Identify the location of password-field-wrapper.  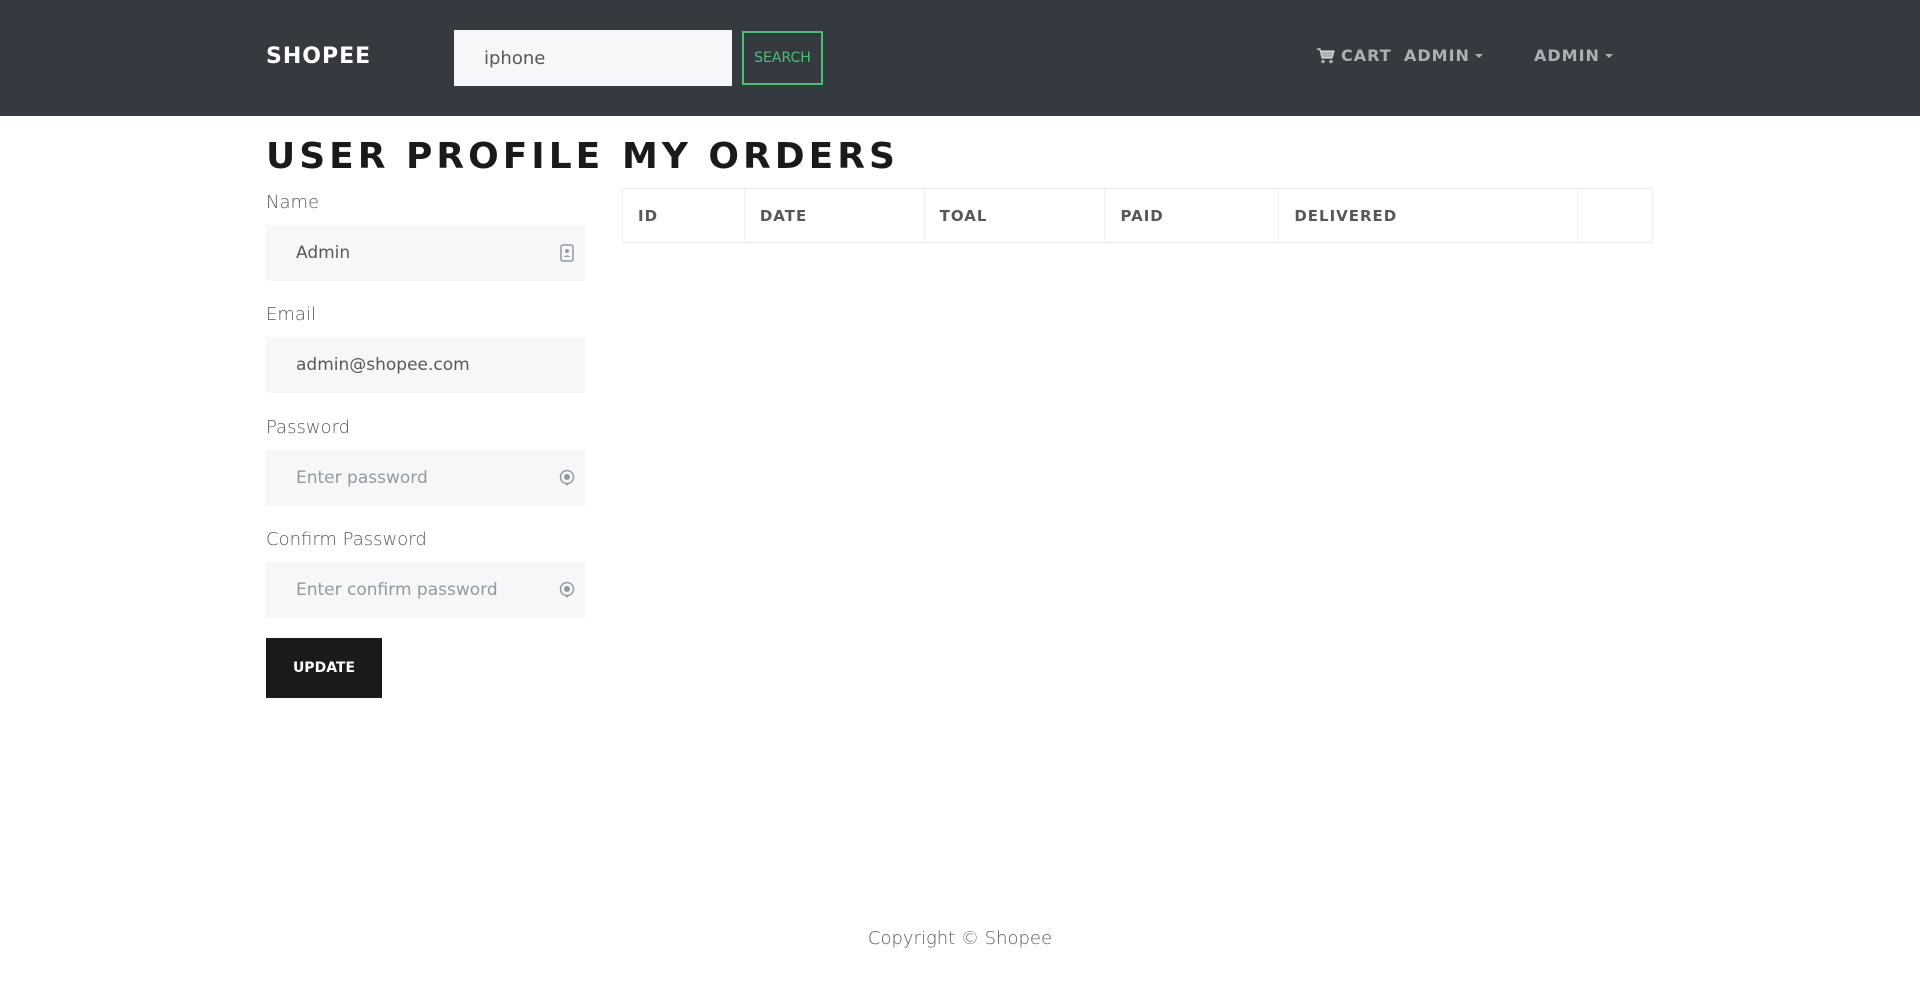
(425, 478).